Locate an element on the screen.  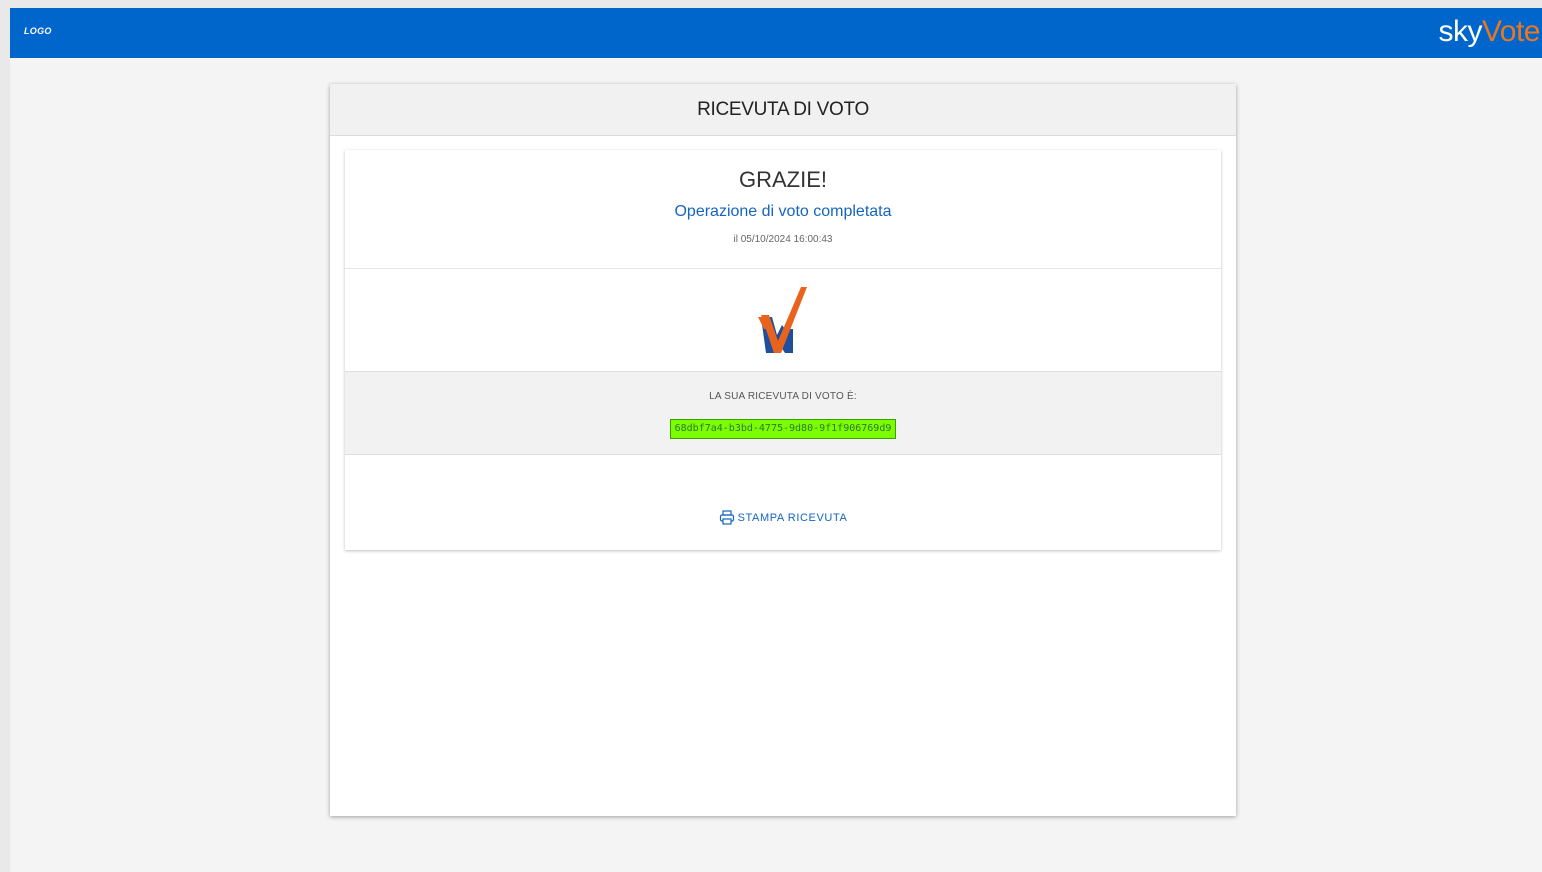
print-receipt-label: STAMPA RICEVUTA is located at coordinates (792, 517).